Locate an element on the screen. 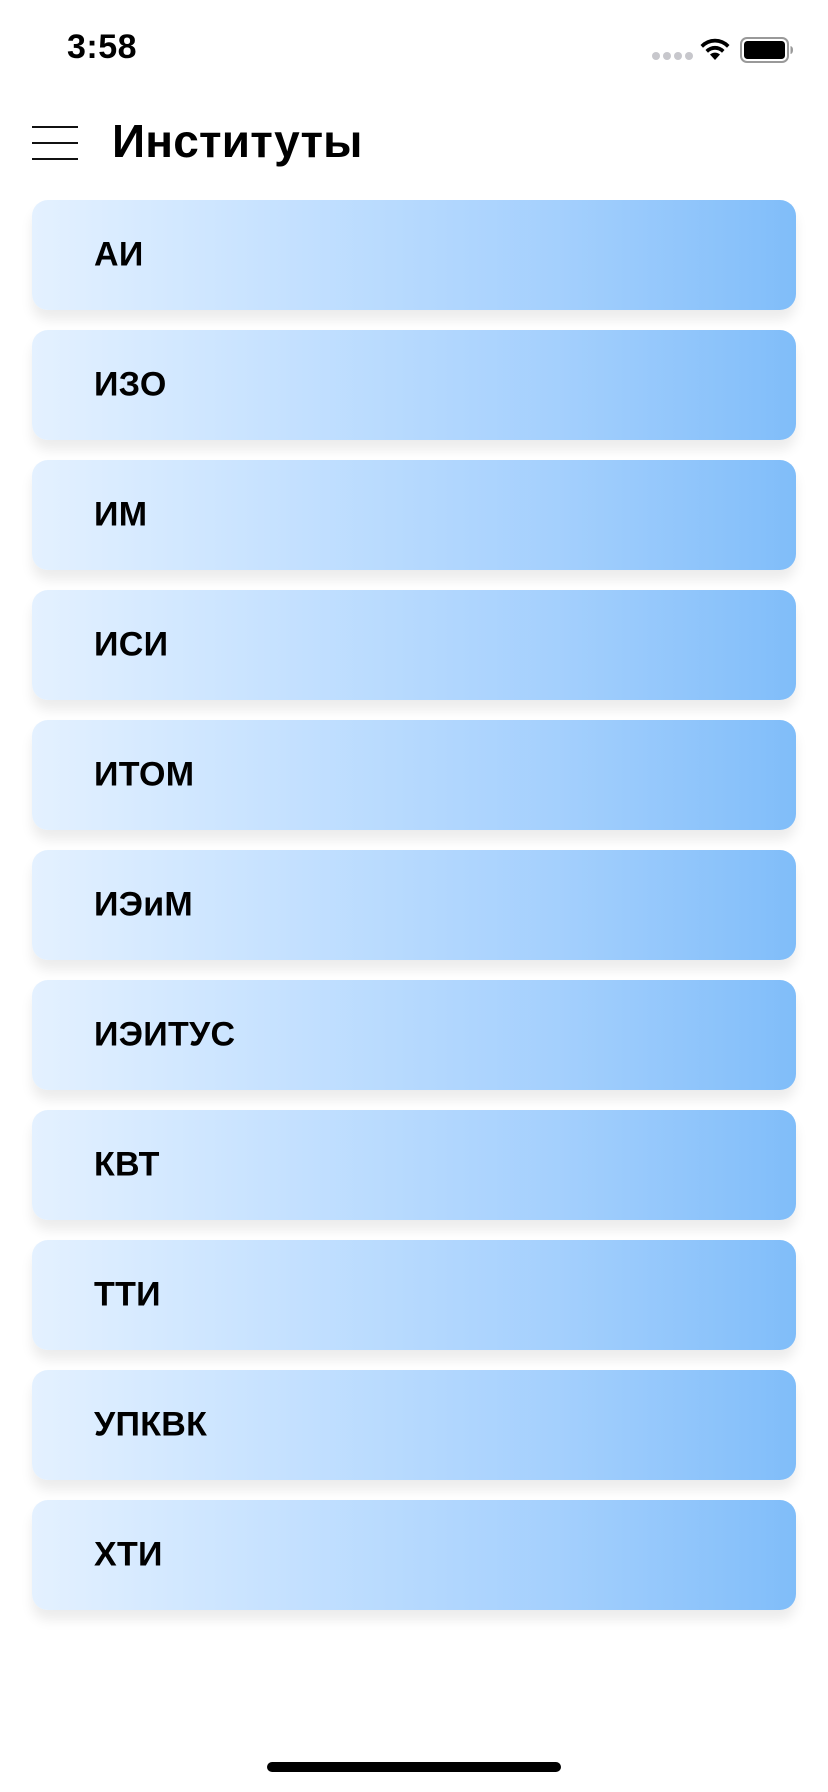 The height and width of the screenshot is (1792, 828). list-item: ИЭиМ is located at coordinates (414, 905).